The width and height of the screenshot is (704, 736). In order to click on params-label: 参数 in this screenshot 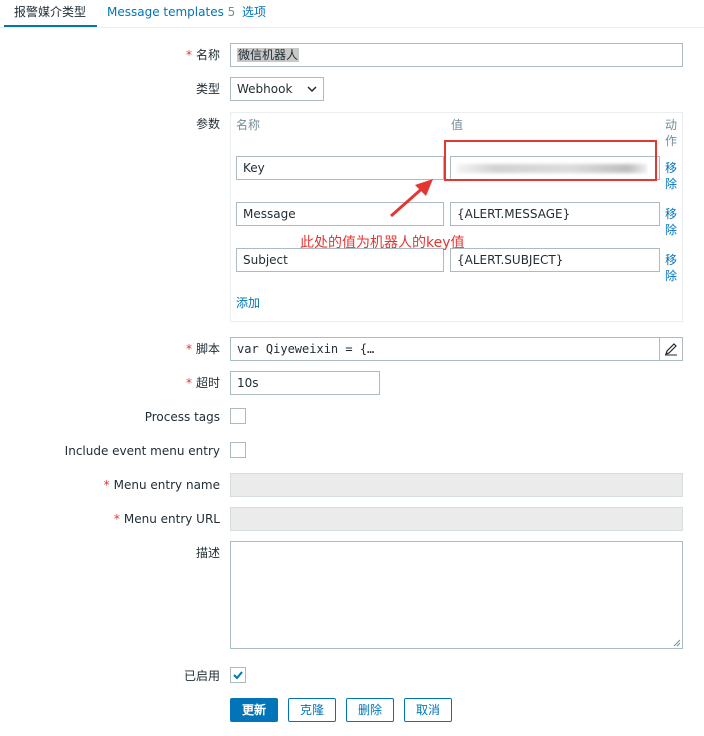, I will do `click(208, 124)`.